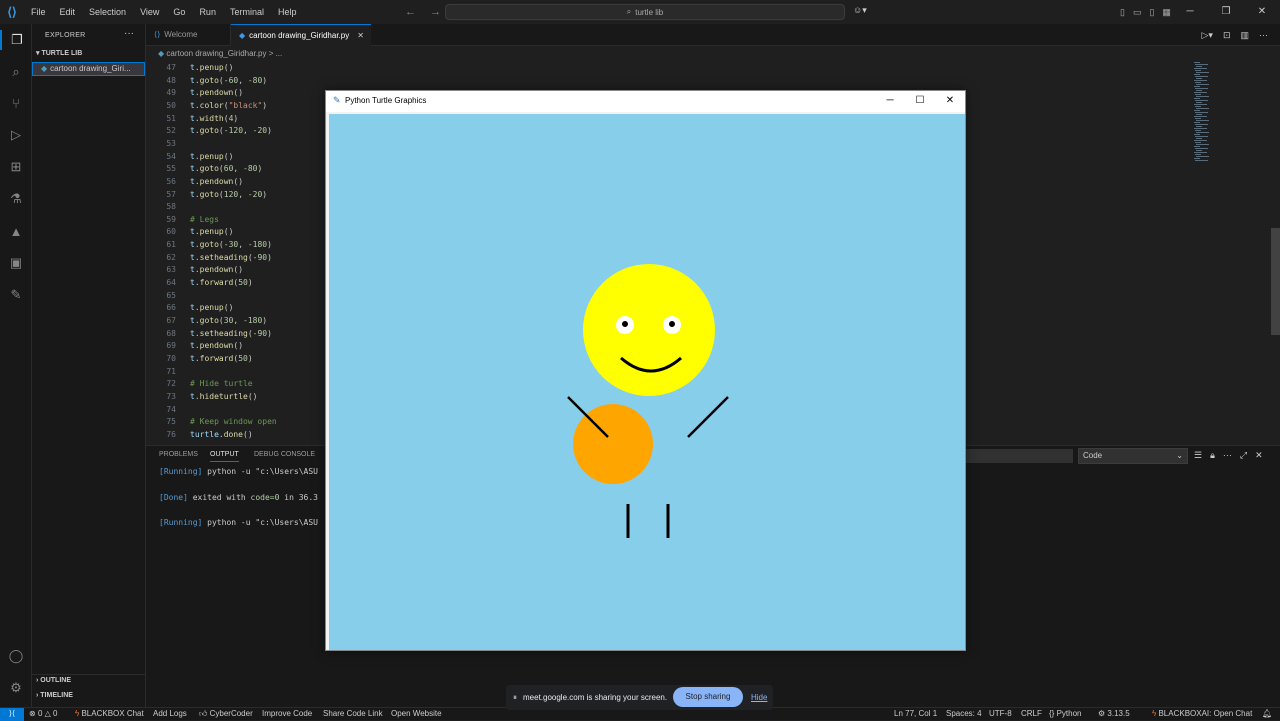 The height and width of the screenshot is (721, 1280). I want to click on language-status: {} Python, so click(1065, 714).